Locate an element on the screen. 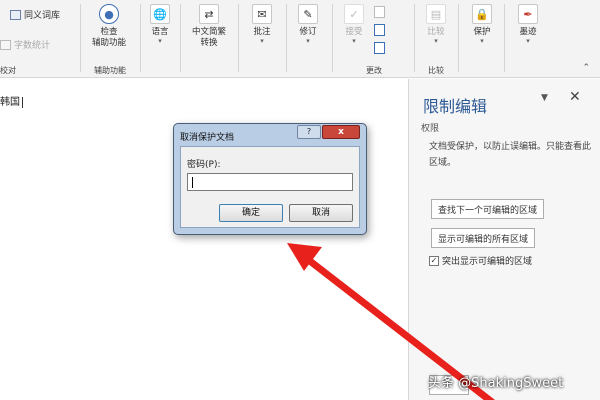 The width and height of the screenshot is (600, 400). watermark: 头条 @ShakingSweet is located at coordinates (496, 383).